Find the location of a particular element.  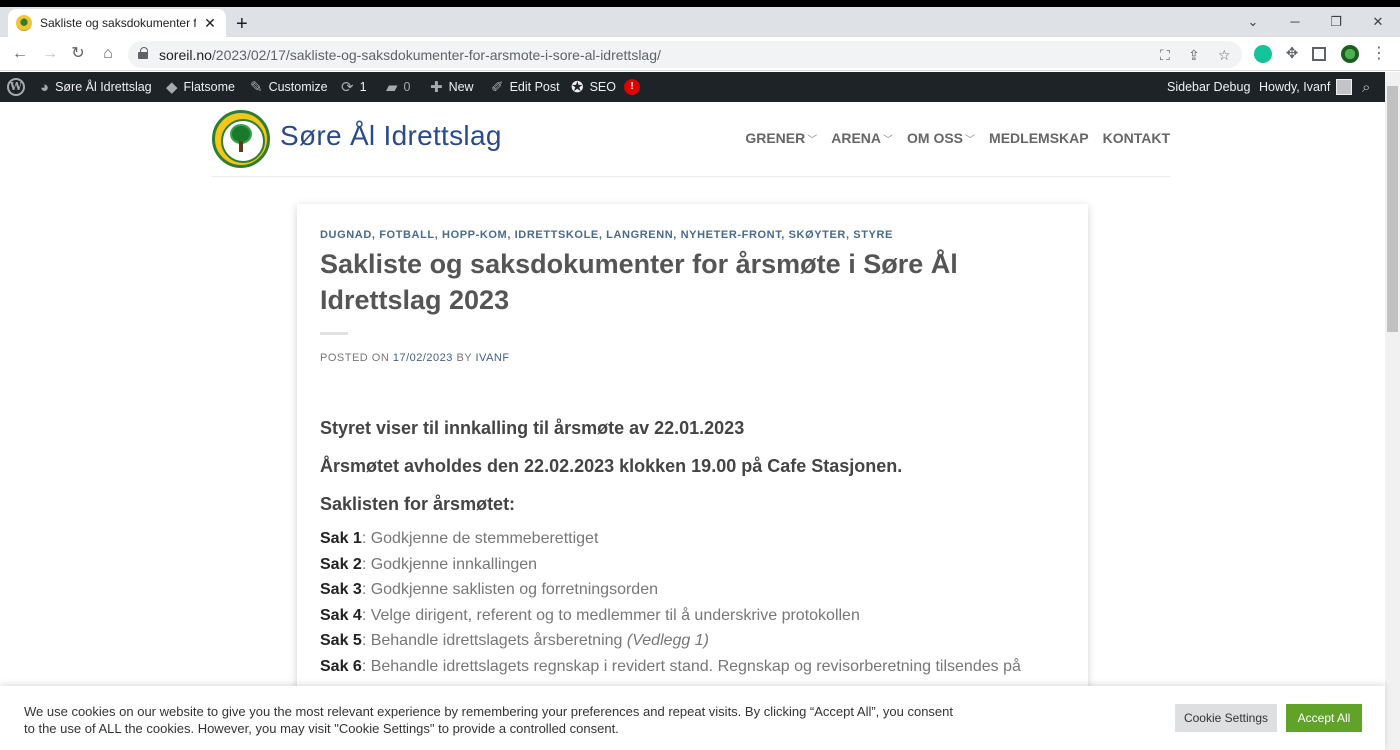

accept-all-button: Accept All is located at coordinates (1324, 718).